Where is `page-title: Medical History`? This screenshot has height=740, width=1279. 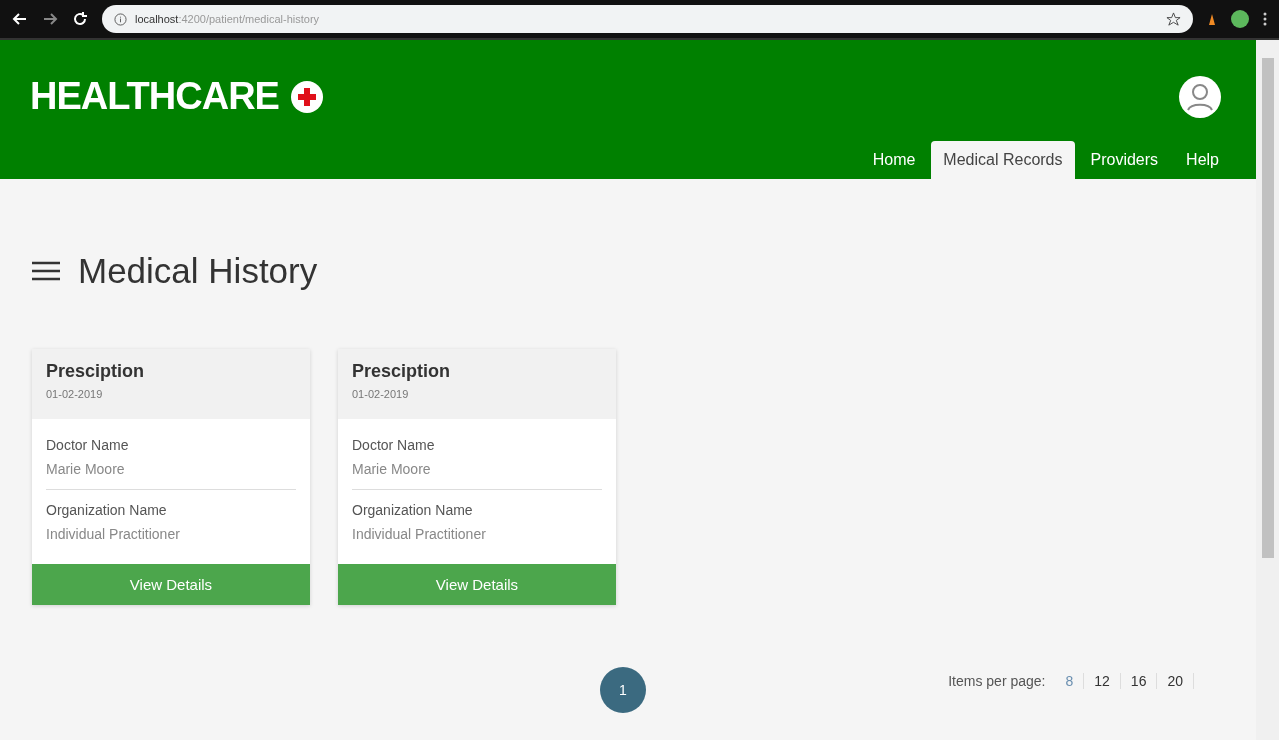
page-title: Medical History is located at coordinates (198, 271).